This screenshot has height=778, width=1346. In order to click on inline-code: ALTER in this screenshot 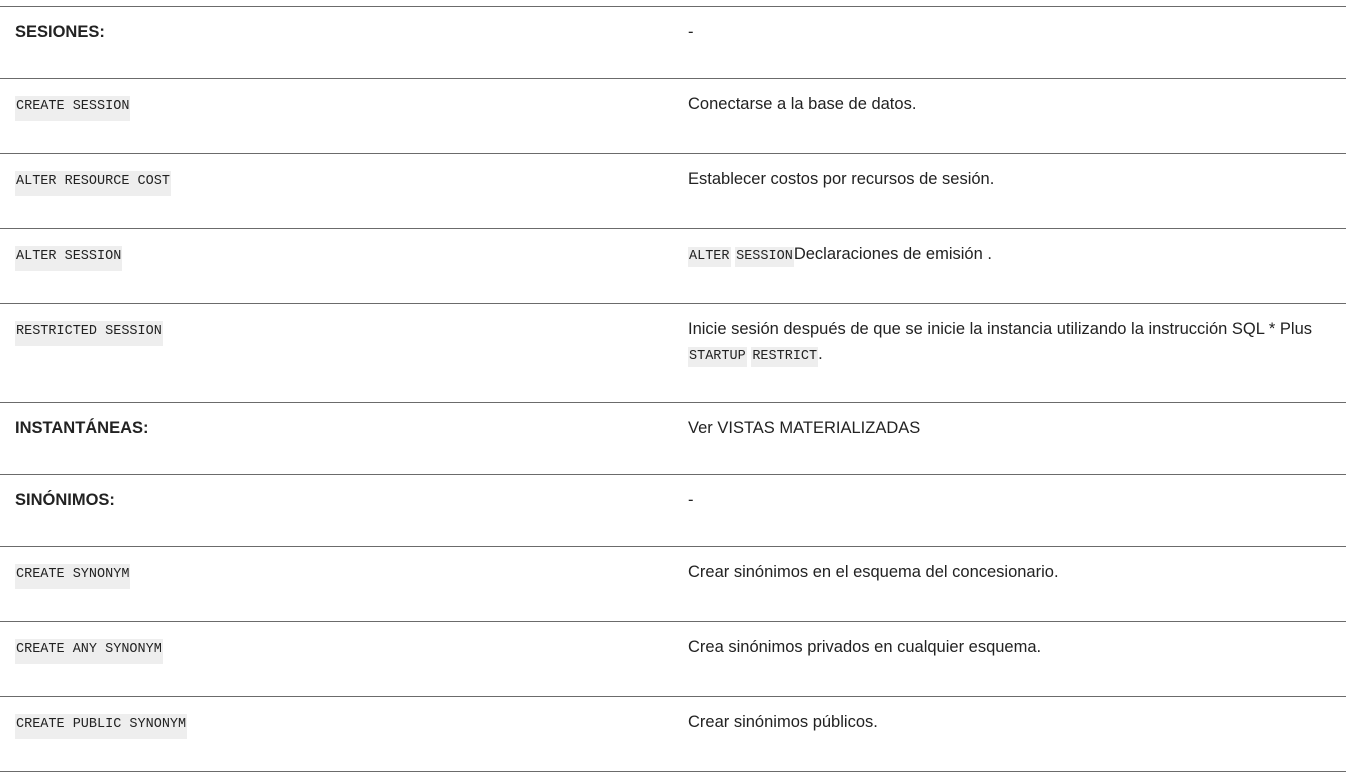, I will do `click(709, 257)`.